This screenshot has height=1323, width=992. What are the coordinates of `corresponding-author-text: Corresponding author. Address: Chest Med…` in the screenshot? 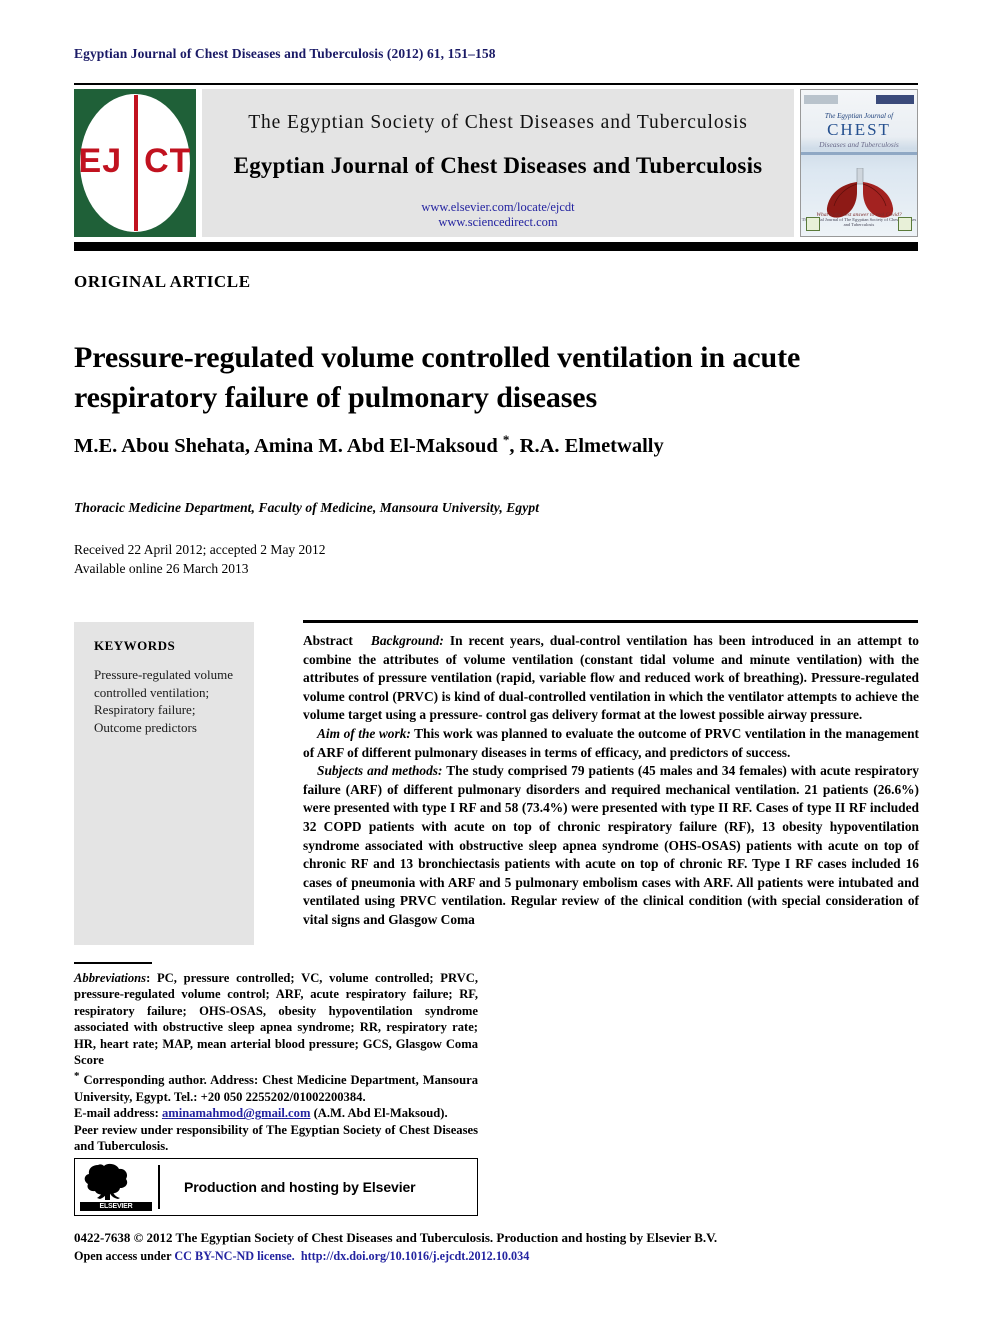 It's located at (276, 1089).